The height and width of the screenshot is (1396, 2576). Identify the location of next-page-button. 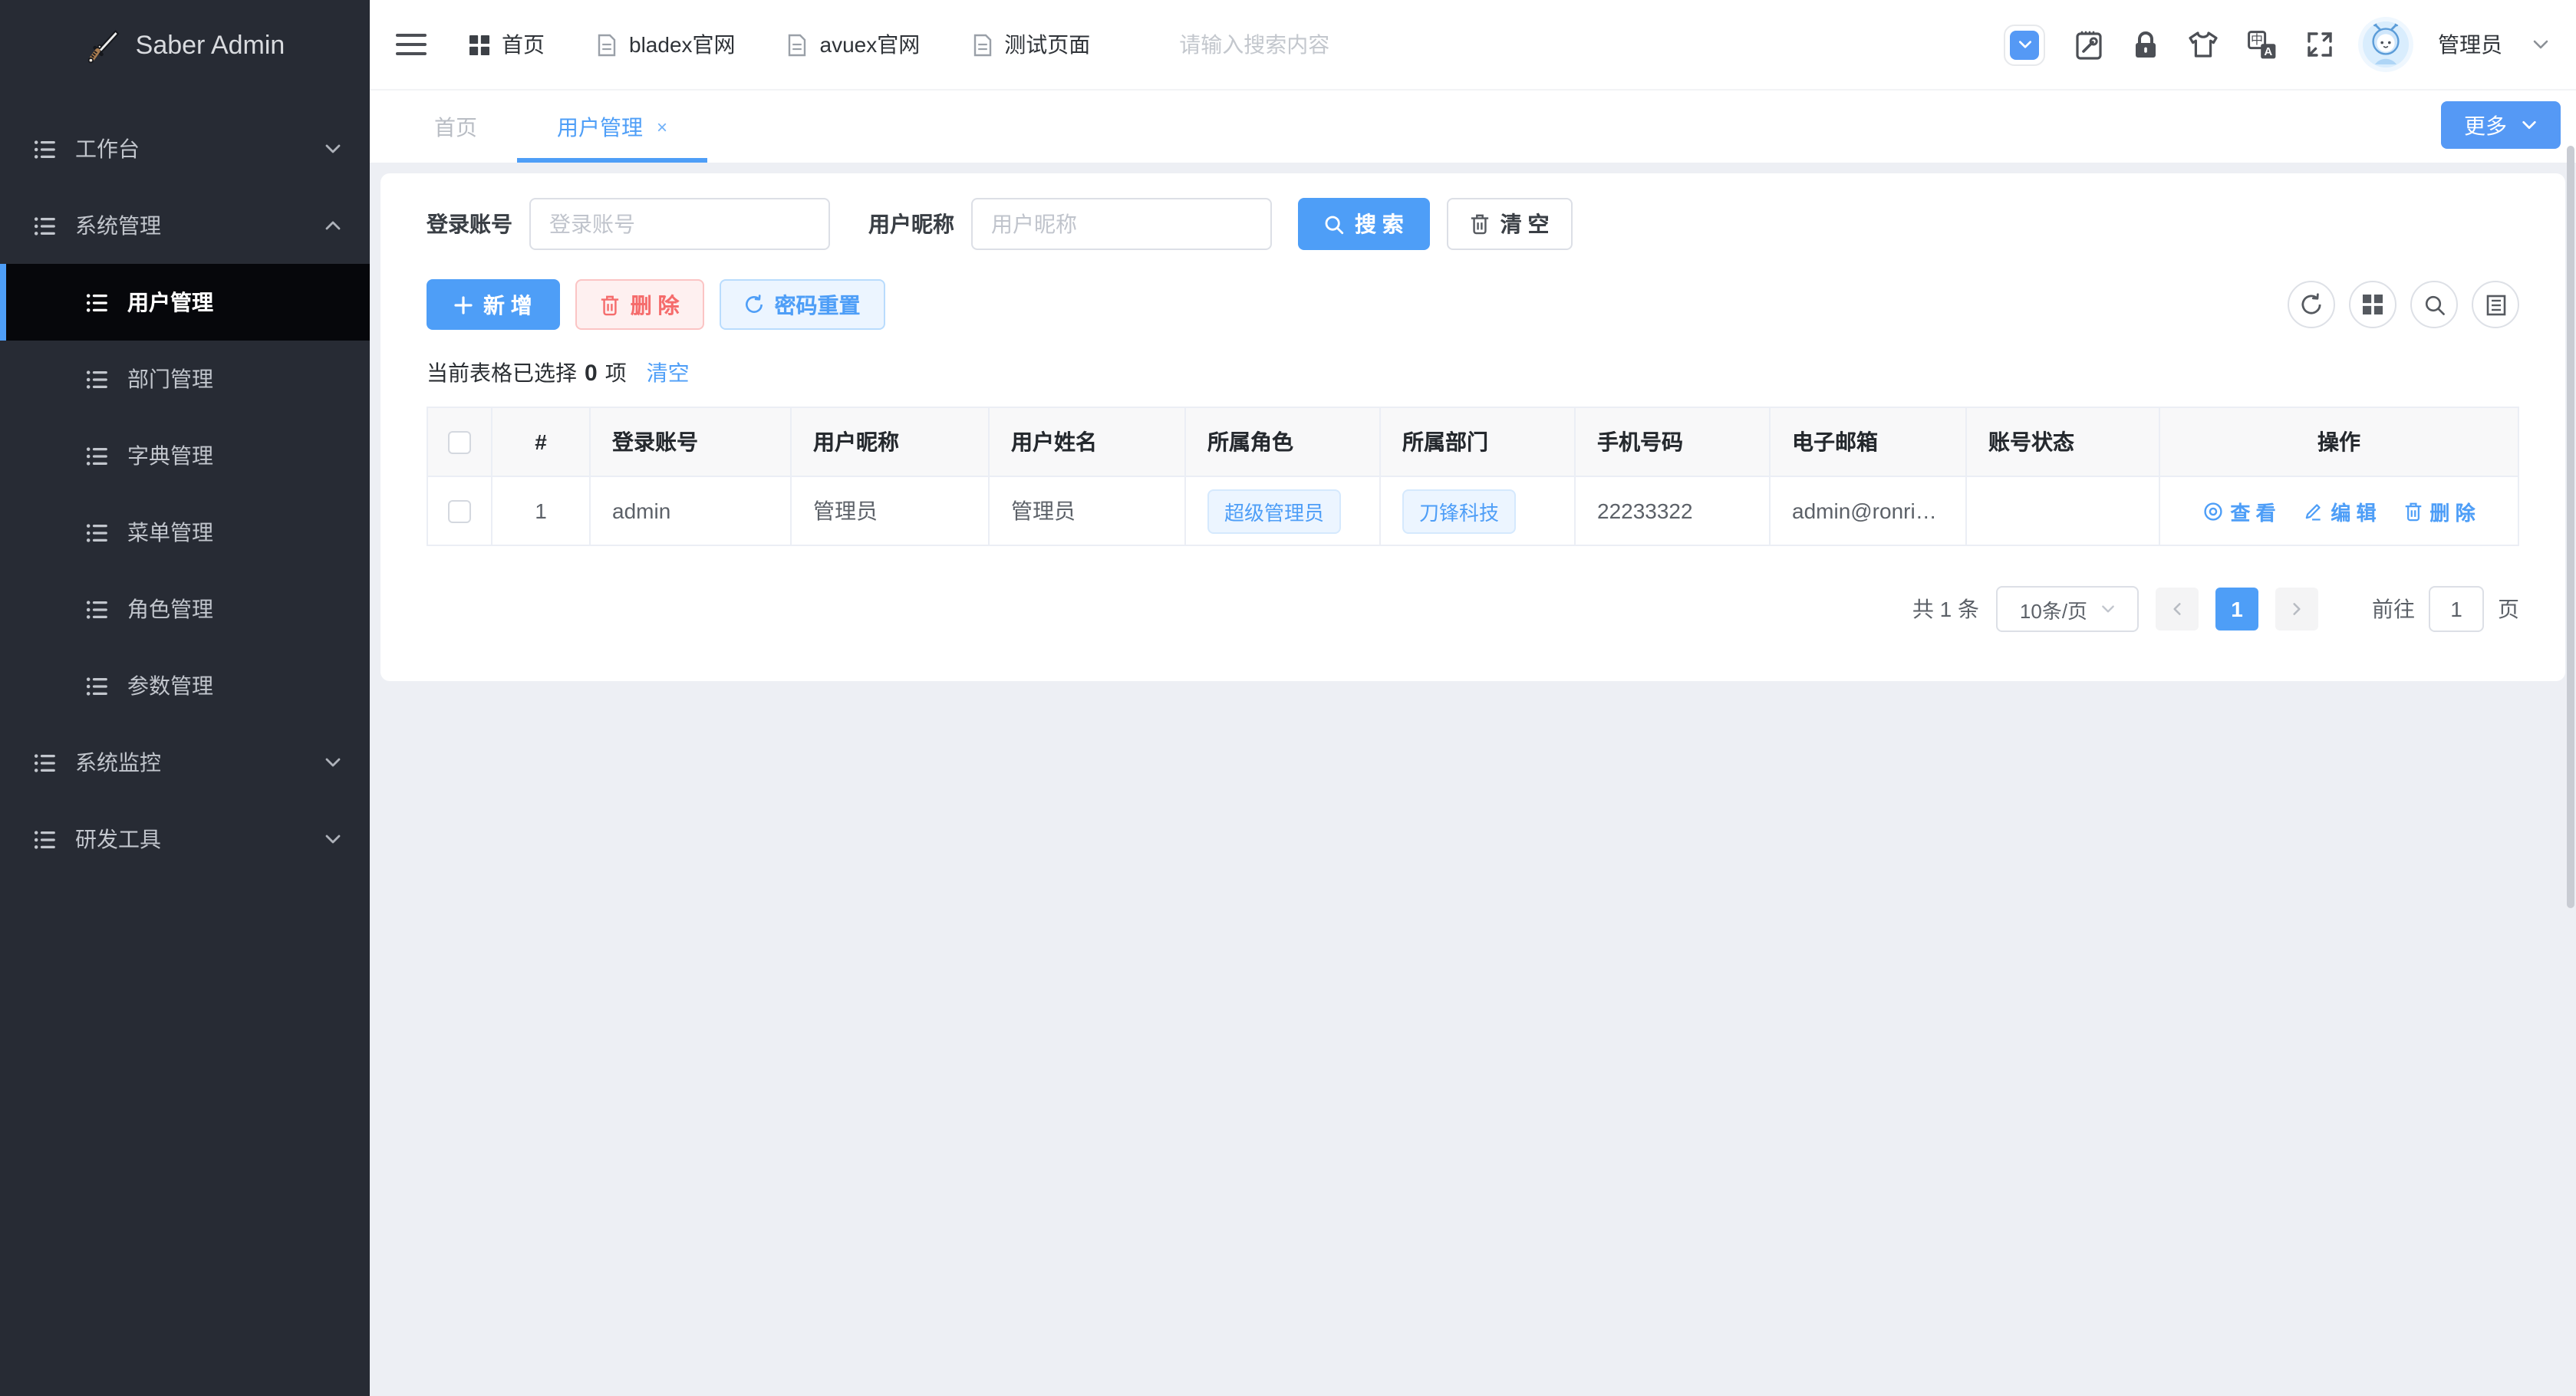
(2296, 609).